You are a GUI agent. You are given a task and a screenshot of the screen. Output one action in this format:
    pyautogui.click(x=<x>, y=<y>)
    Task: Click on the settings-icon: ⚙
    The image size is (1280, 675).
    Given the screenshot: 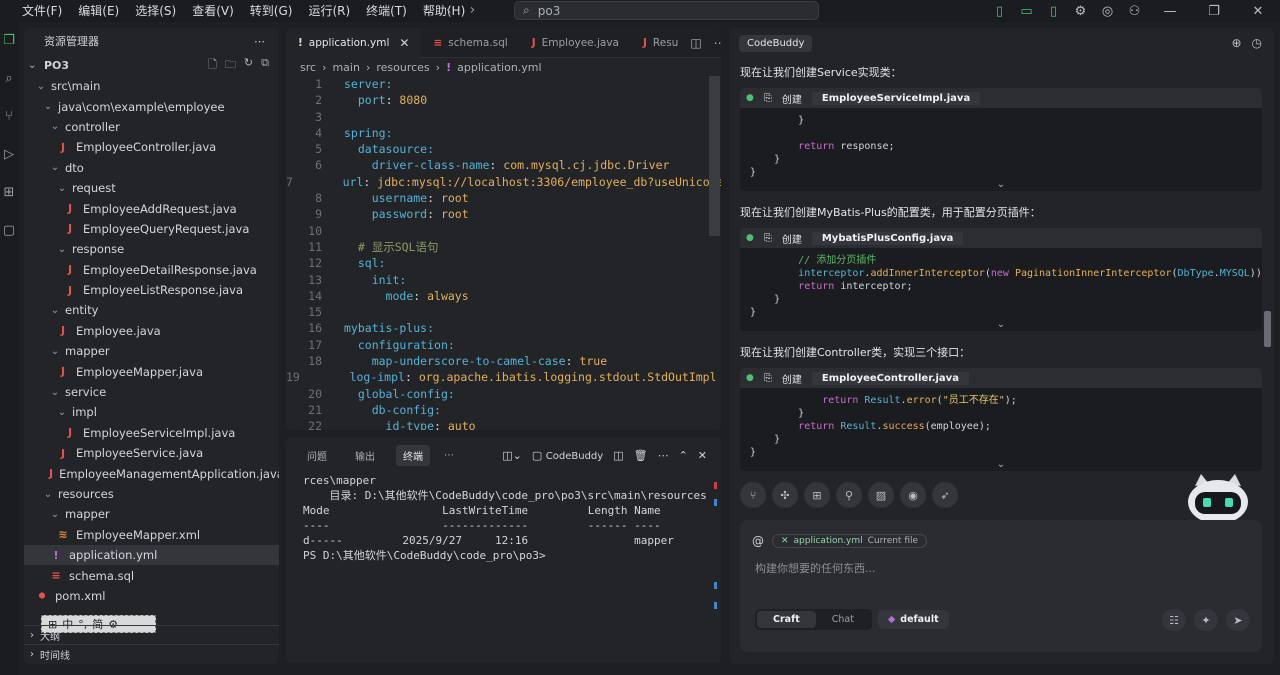 What is the action you would take?
    pyautogui.click(x=1080, y=11)
    